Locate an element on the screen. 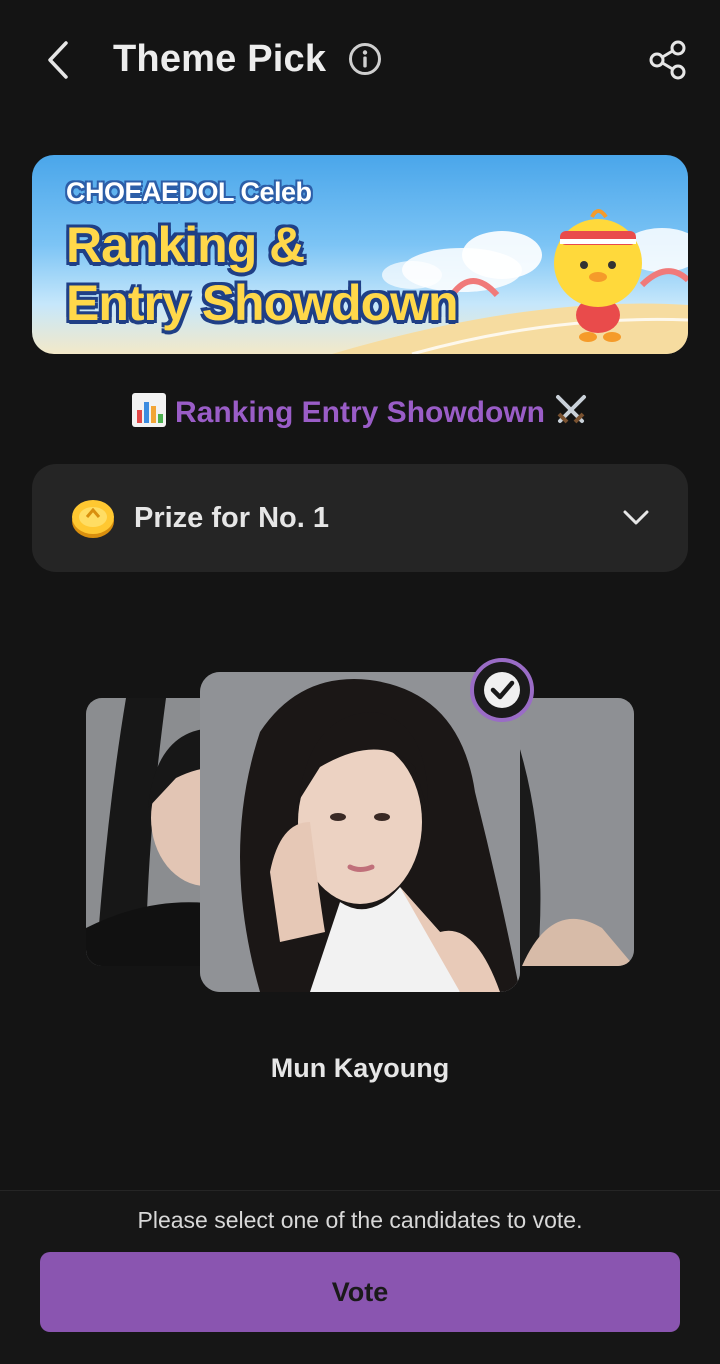 This screenshot has height=1364, width=720. header: Theme Pick is located at coordinates (360, 60).